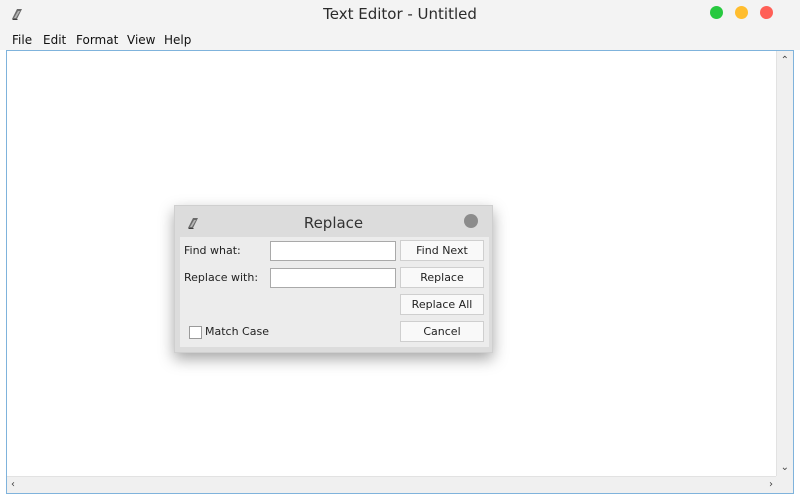 Image resolution: width=800 pixels, height=500 pixels. I want to click on scroll-down-icon: ⌄, so click(785, 468).